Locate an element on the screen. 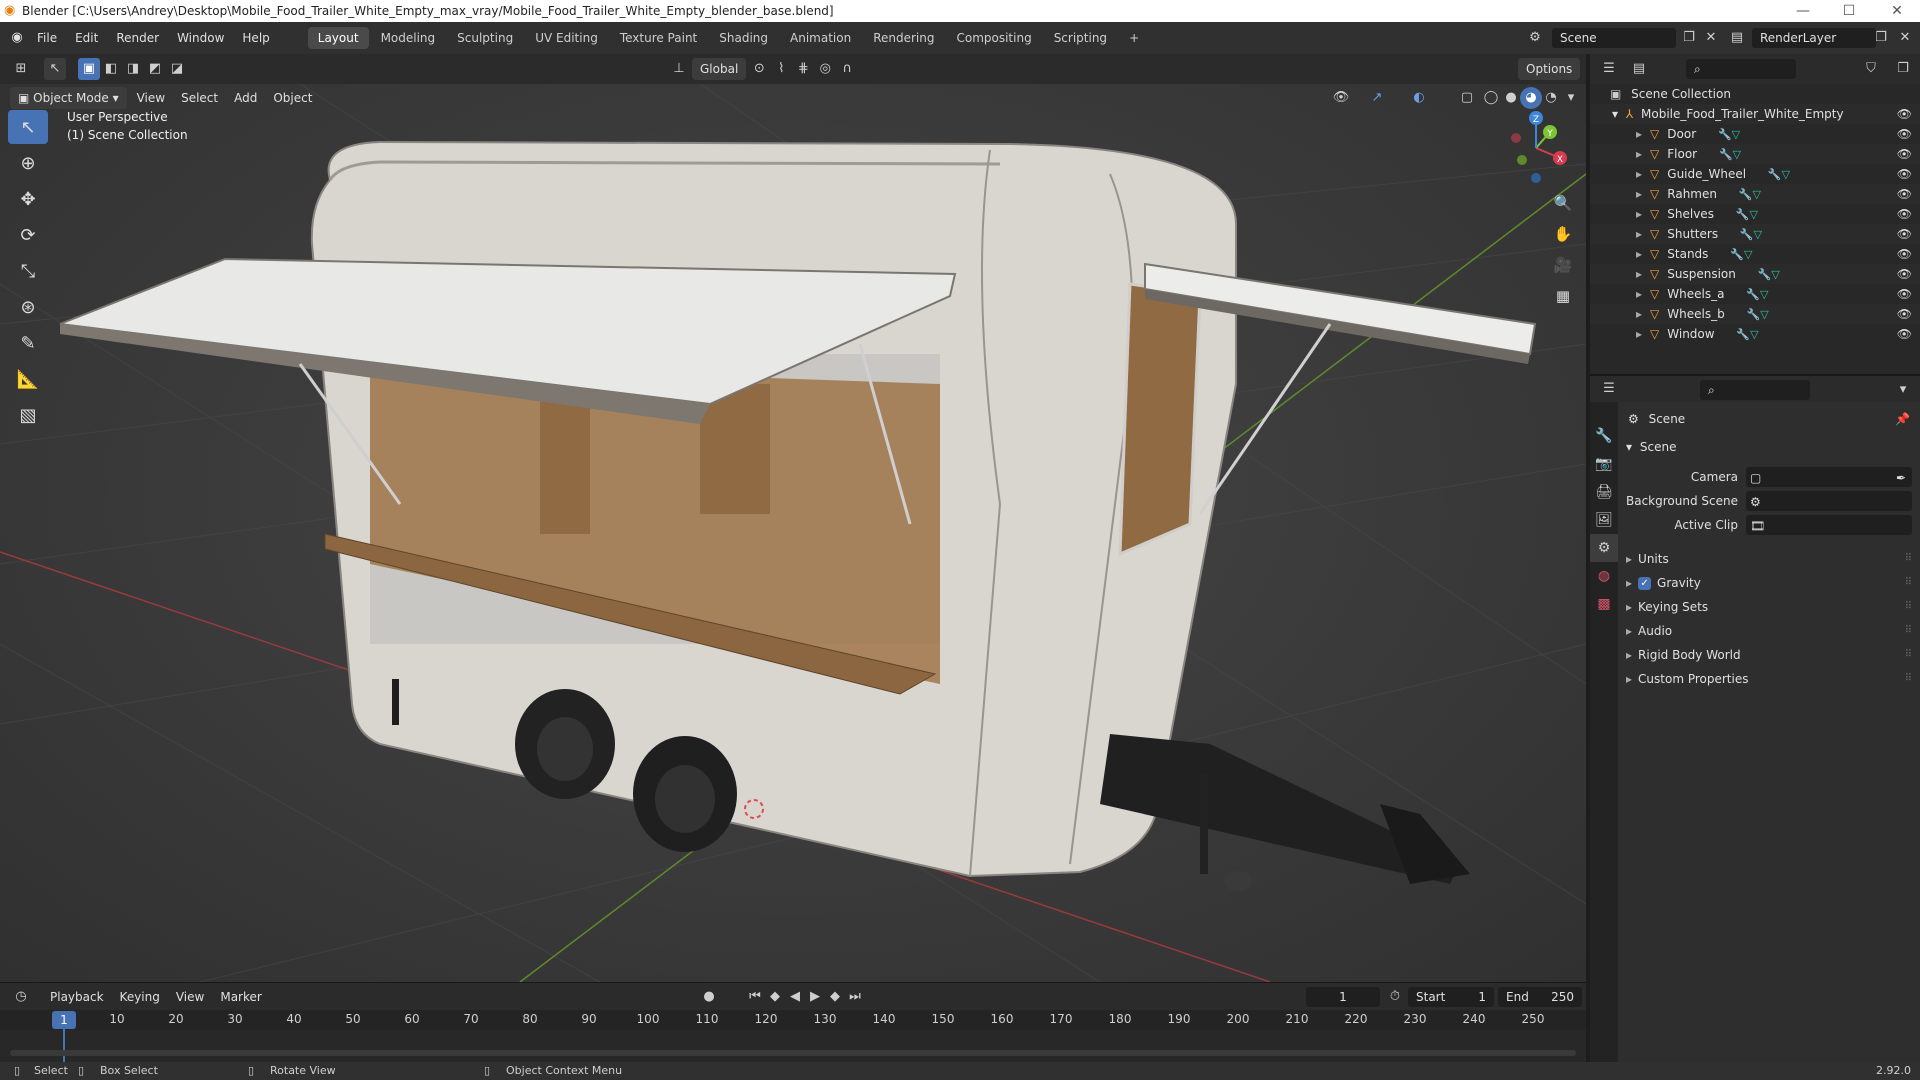 The image size is (1920, 1080). menu-render: Render is located at coordinates (137, 38).